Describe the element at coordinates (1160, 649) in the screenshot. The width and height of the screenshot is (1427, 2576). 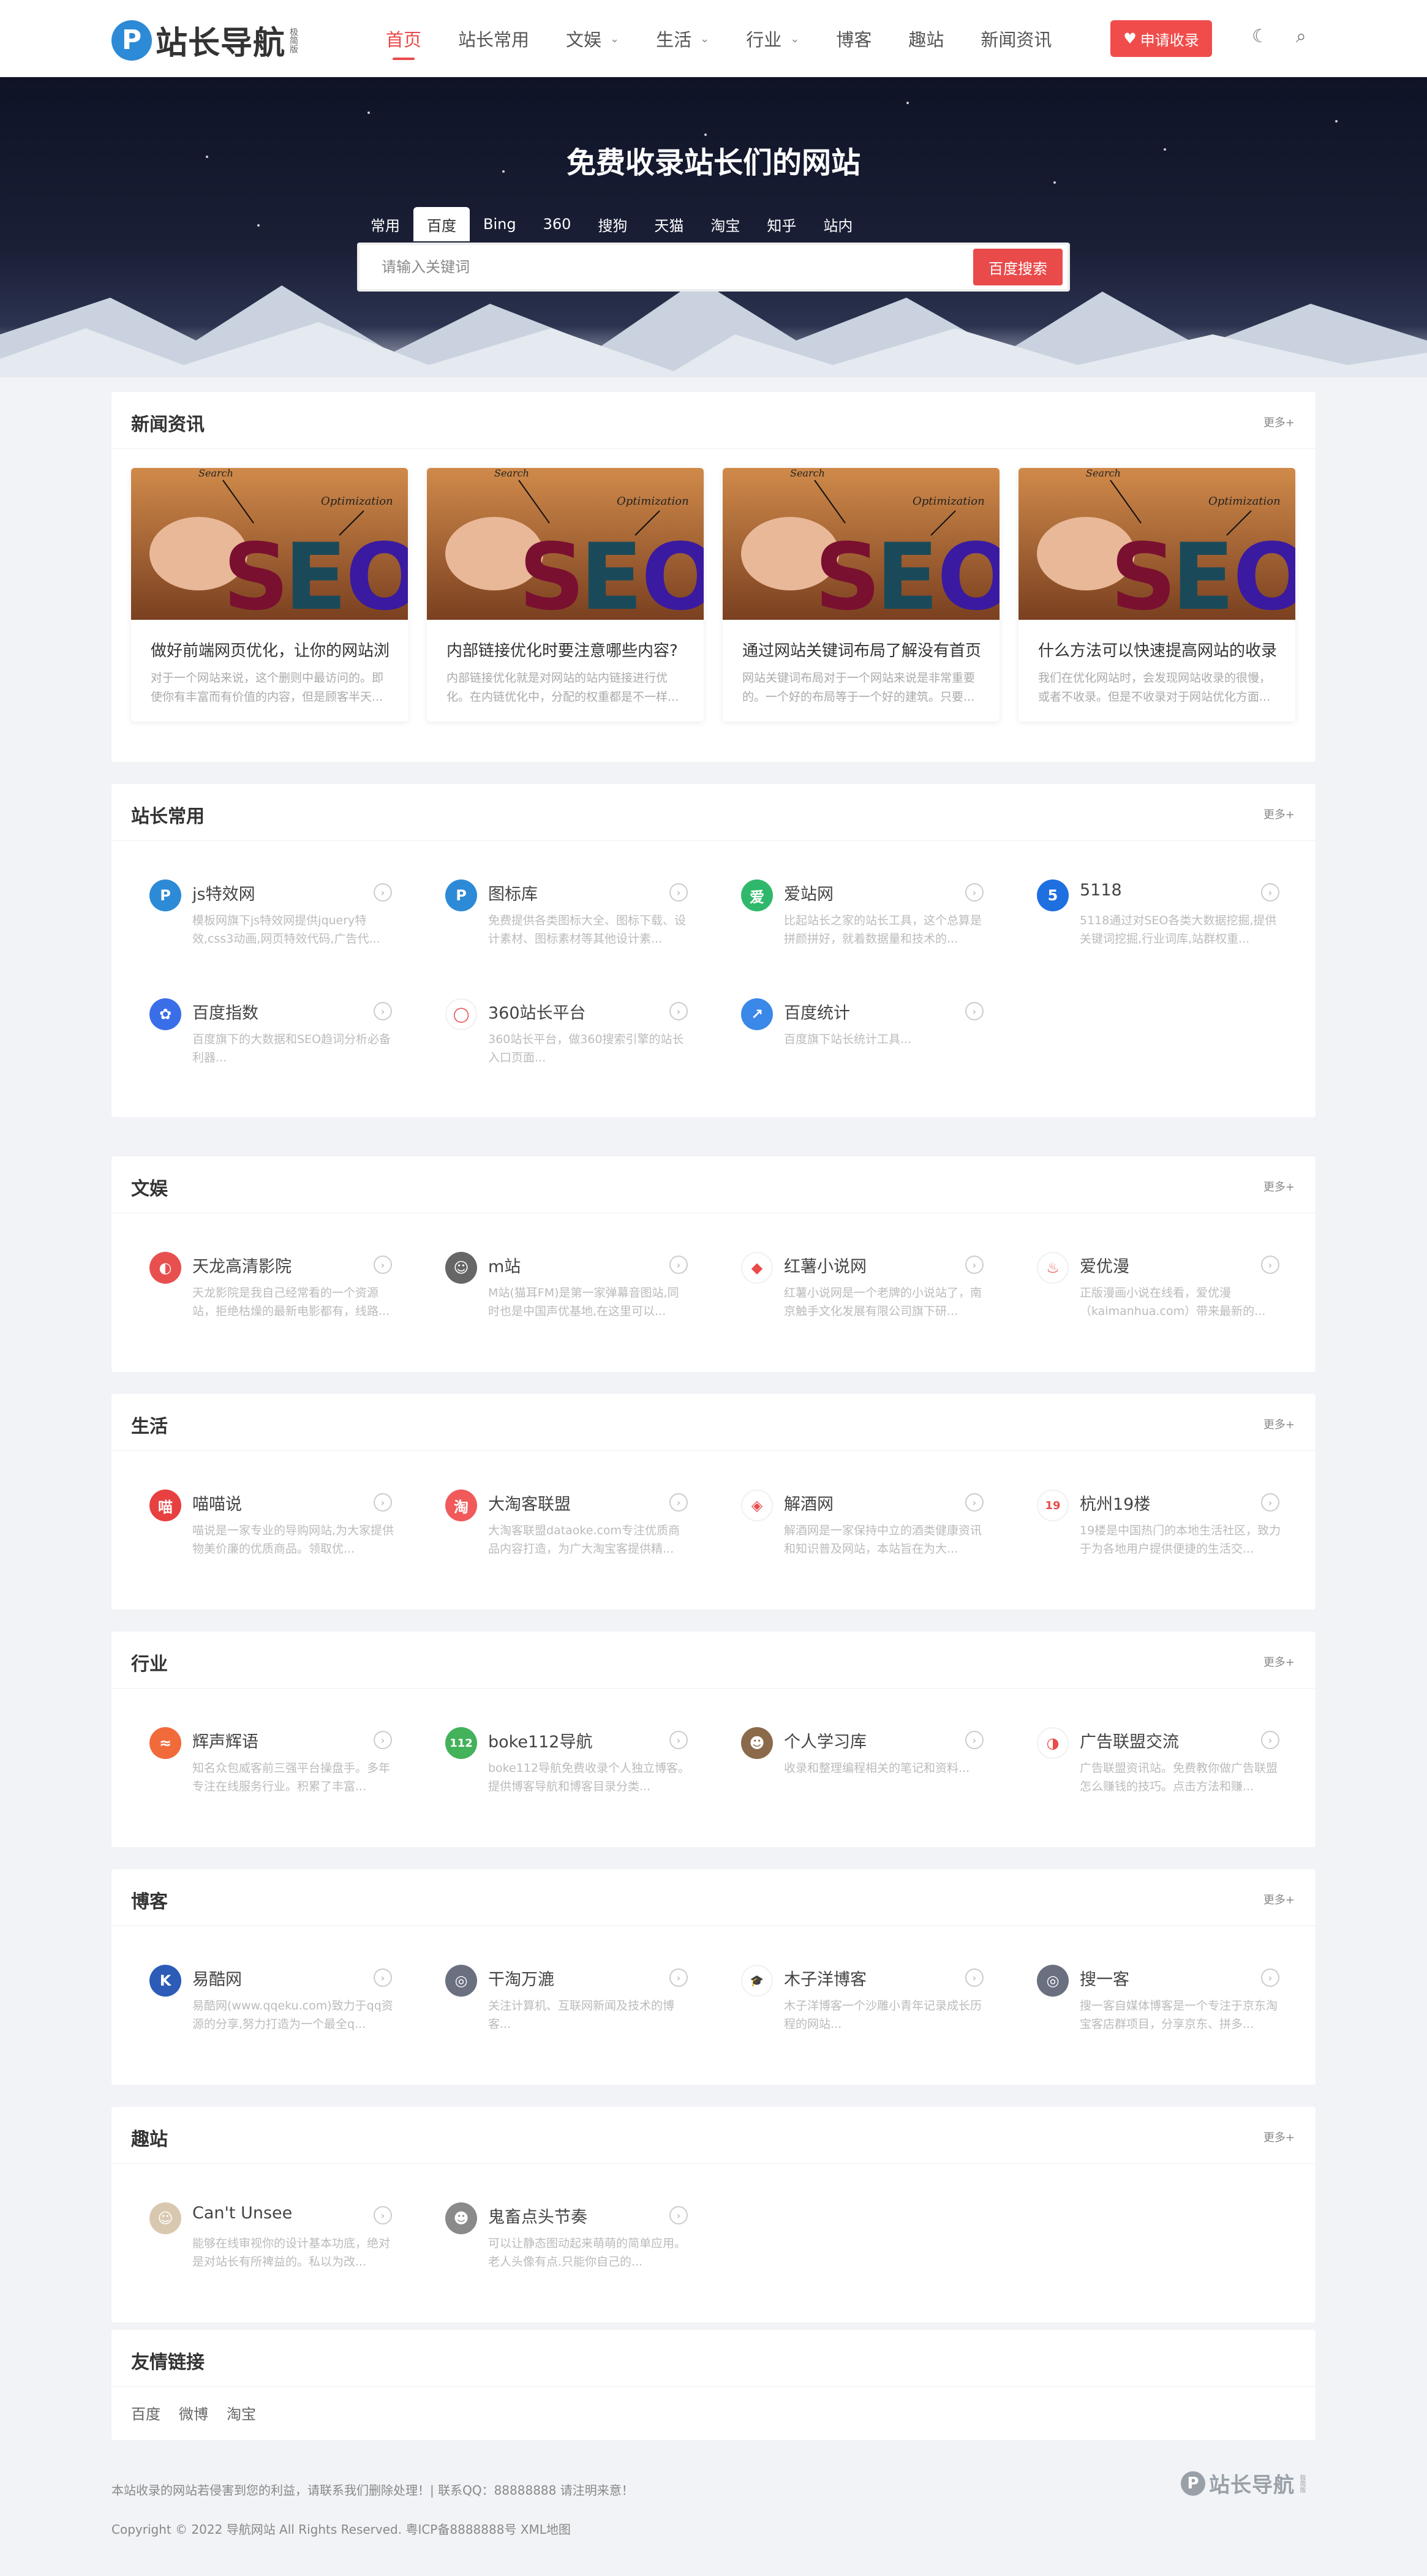
I see `news-title: 什么方法可以快速提高网站的收录` at that location.